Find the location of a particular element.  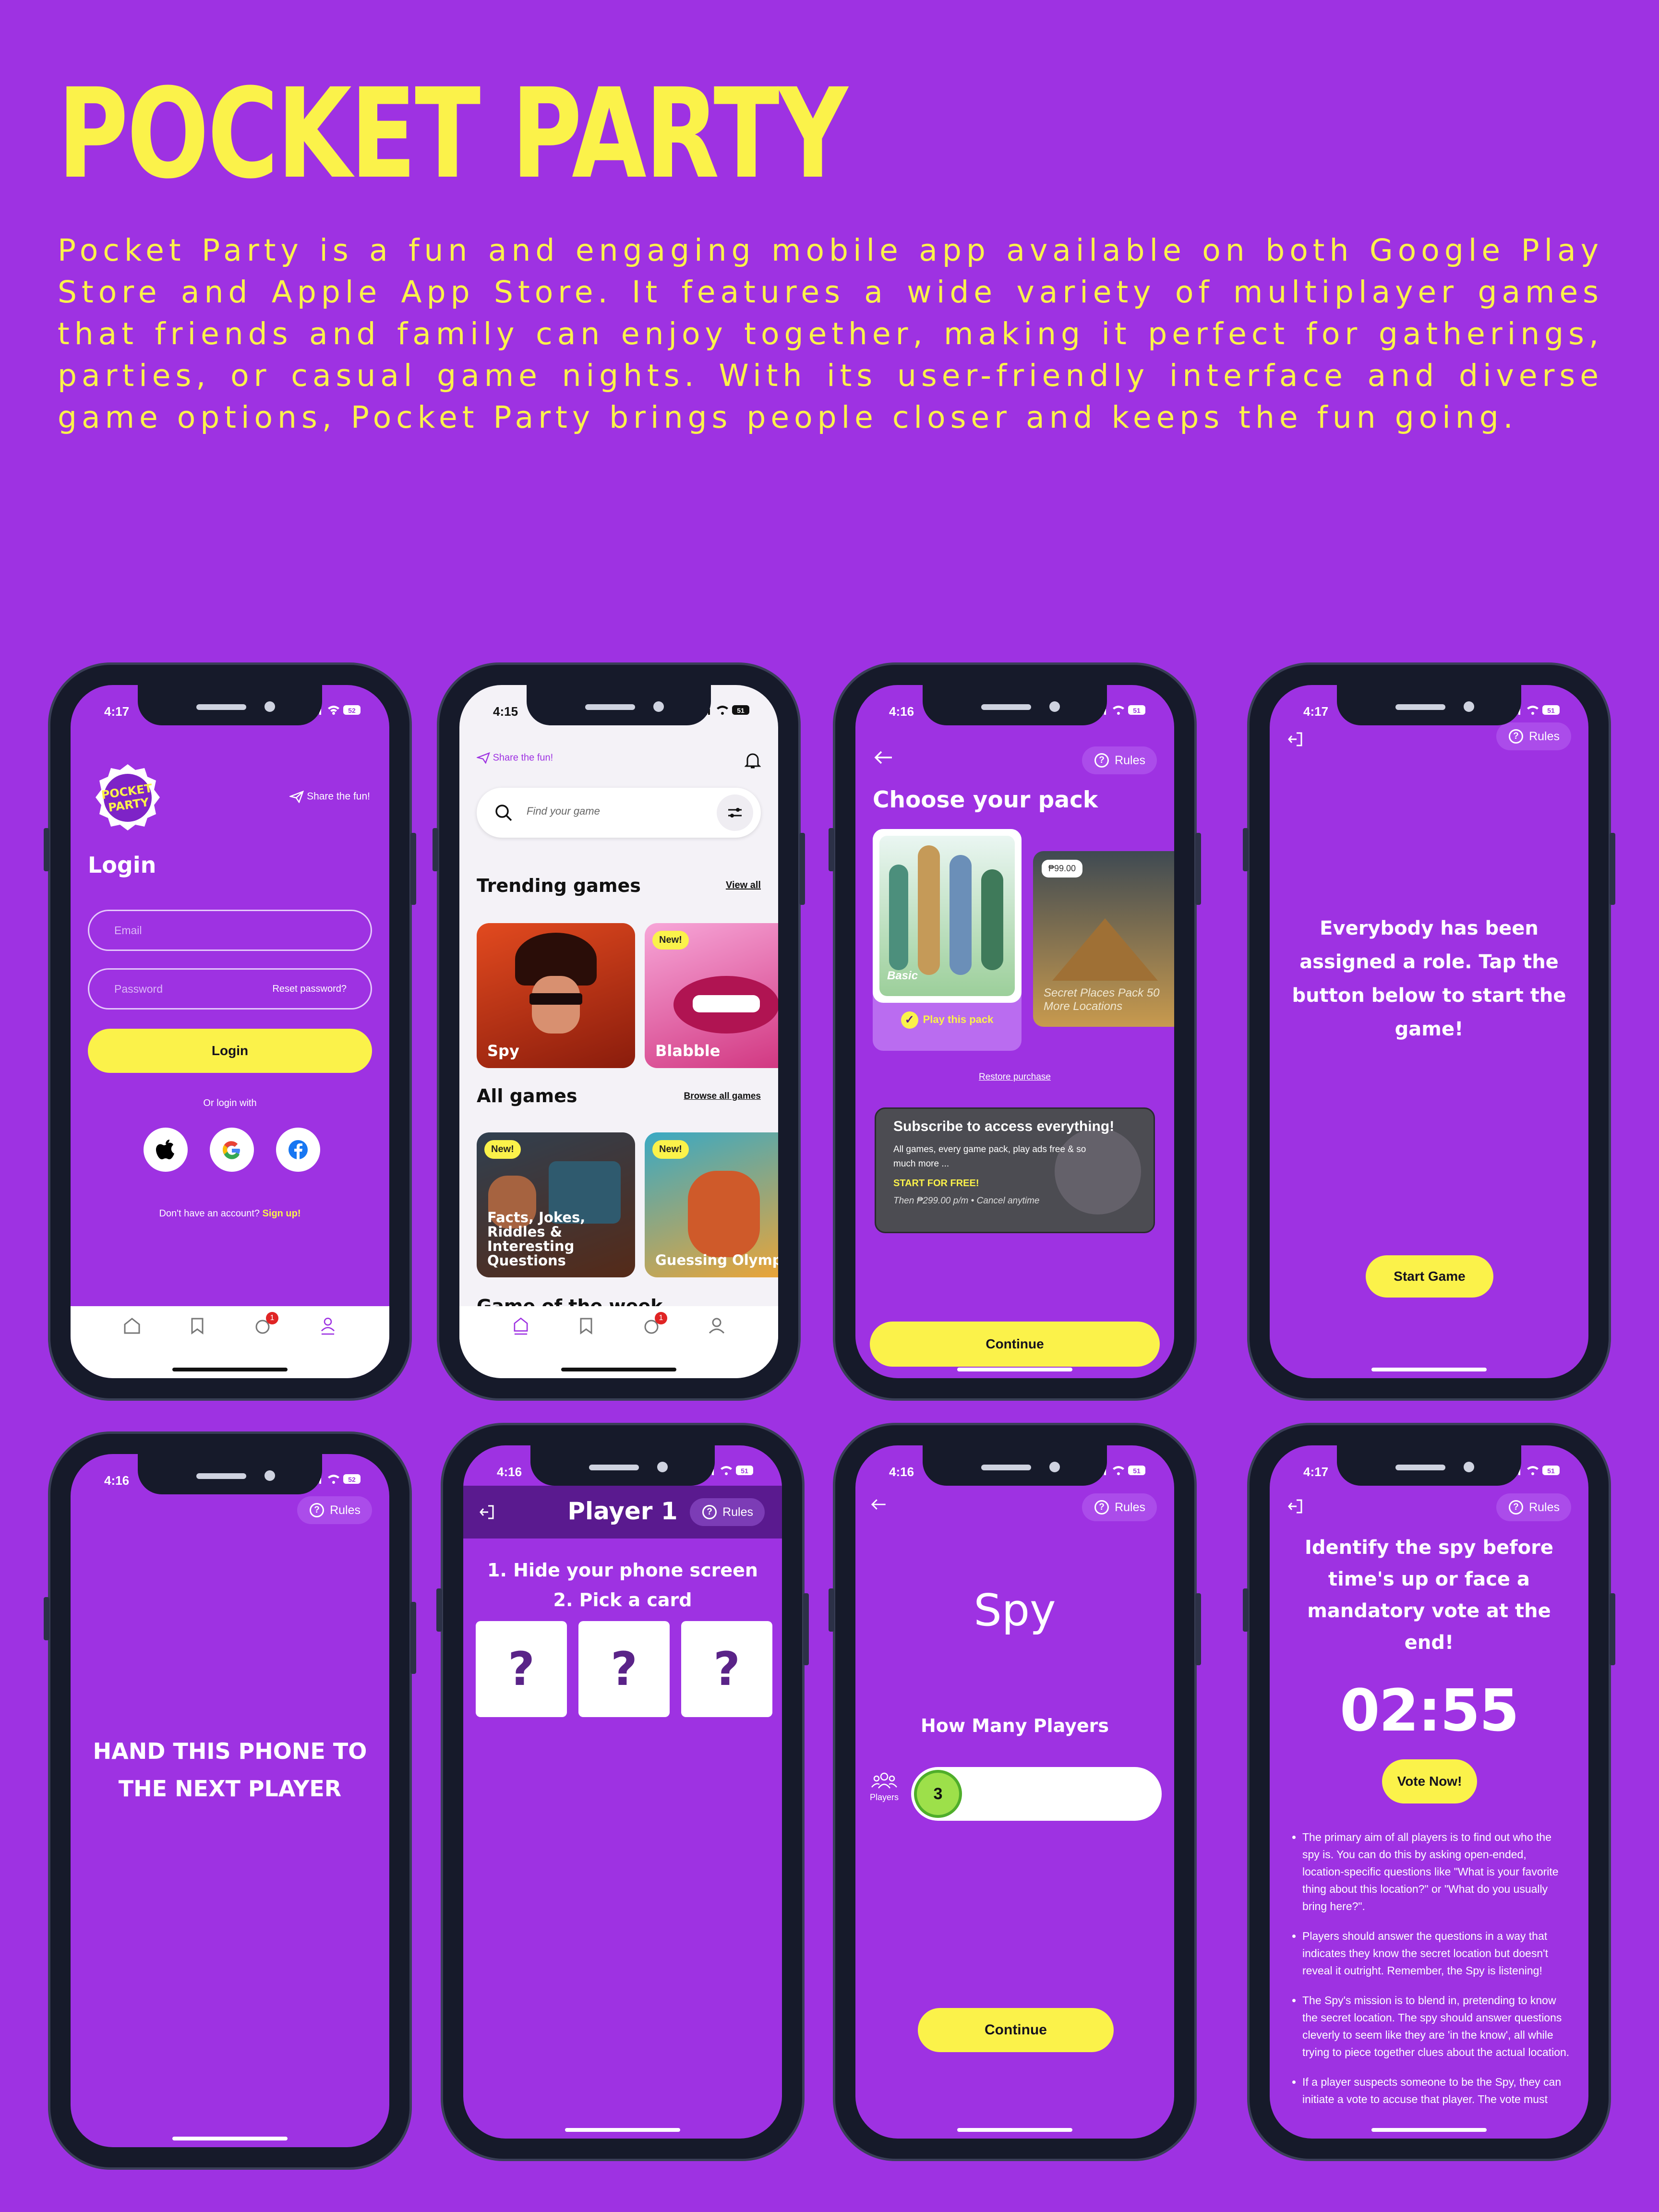

email-field: Email is located at coordinates (230, 931).